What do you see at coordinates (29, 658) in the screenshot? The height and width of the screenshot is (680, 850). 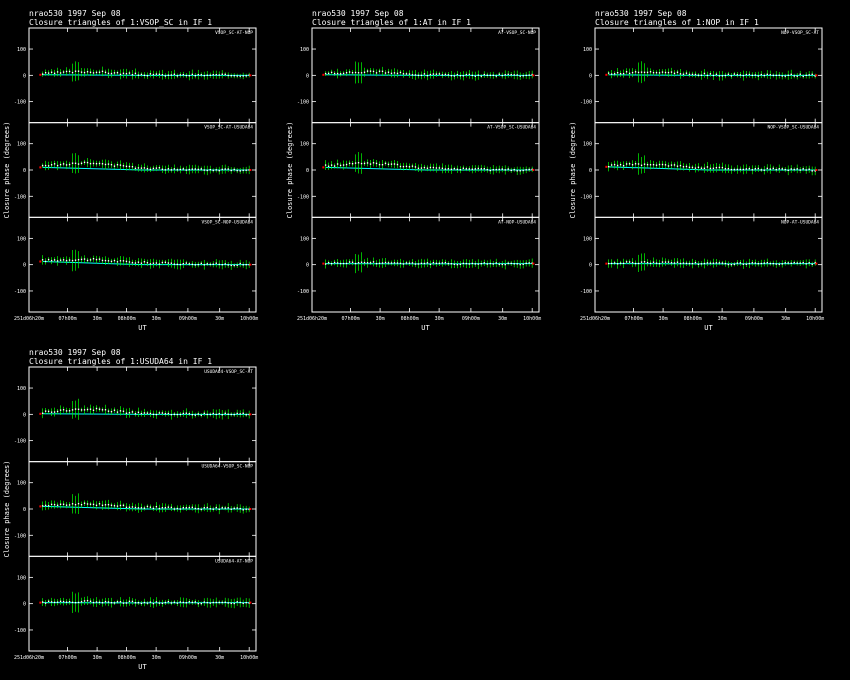 I see `x-tick-label: 251d06h20m` at bounding box center [29, 658].